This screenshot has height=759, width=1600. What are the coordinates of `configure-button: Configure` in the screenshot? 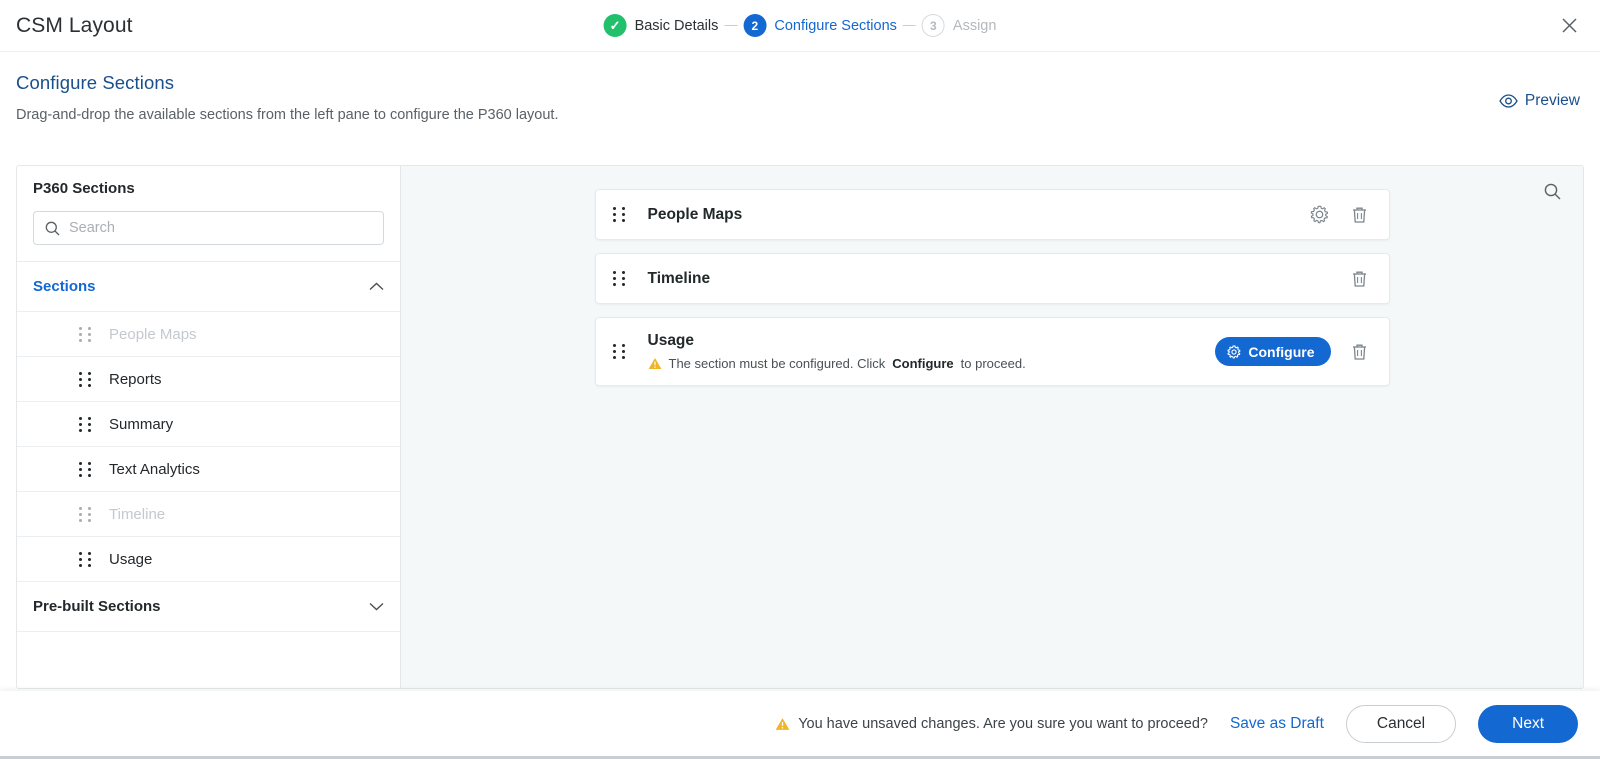 It's located at (1273, 351).